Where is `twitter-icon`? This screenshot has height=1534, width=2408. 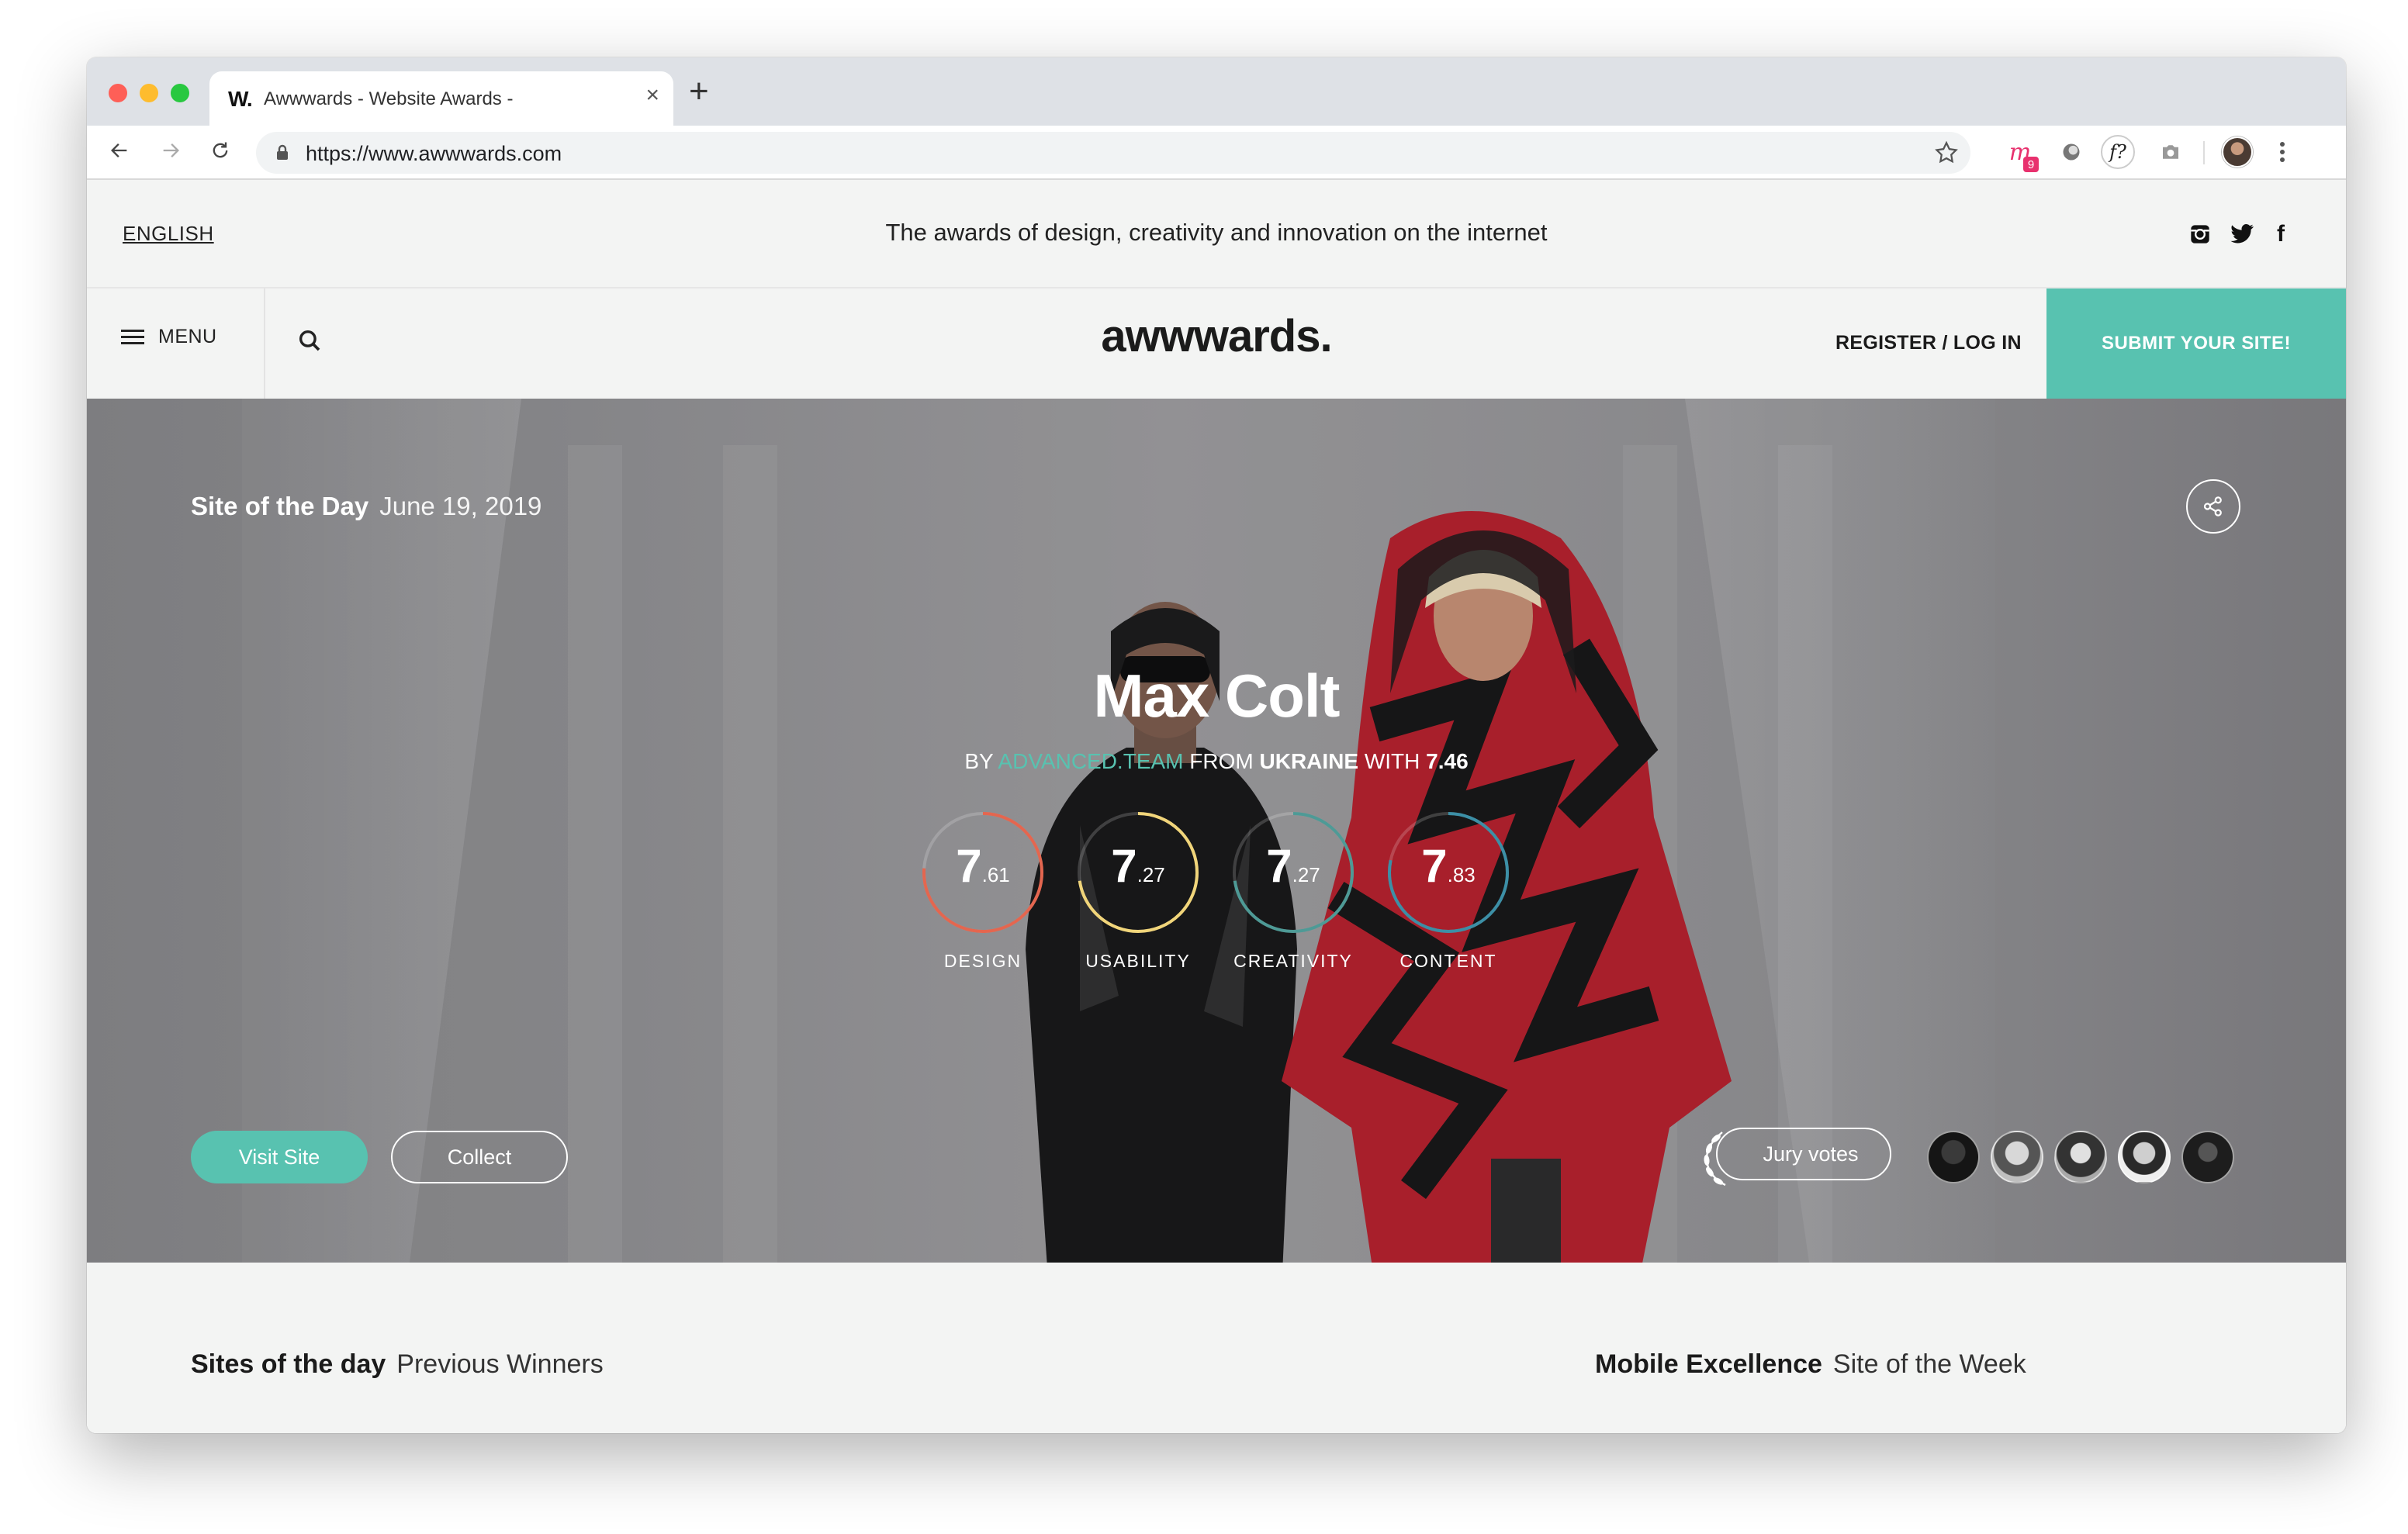
twitter-icon is located at coordinates (2242, 234).